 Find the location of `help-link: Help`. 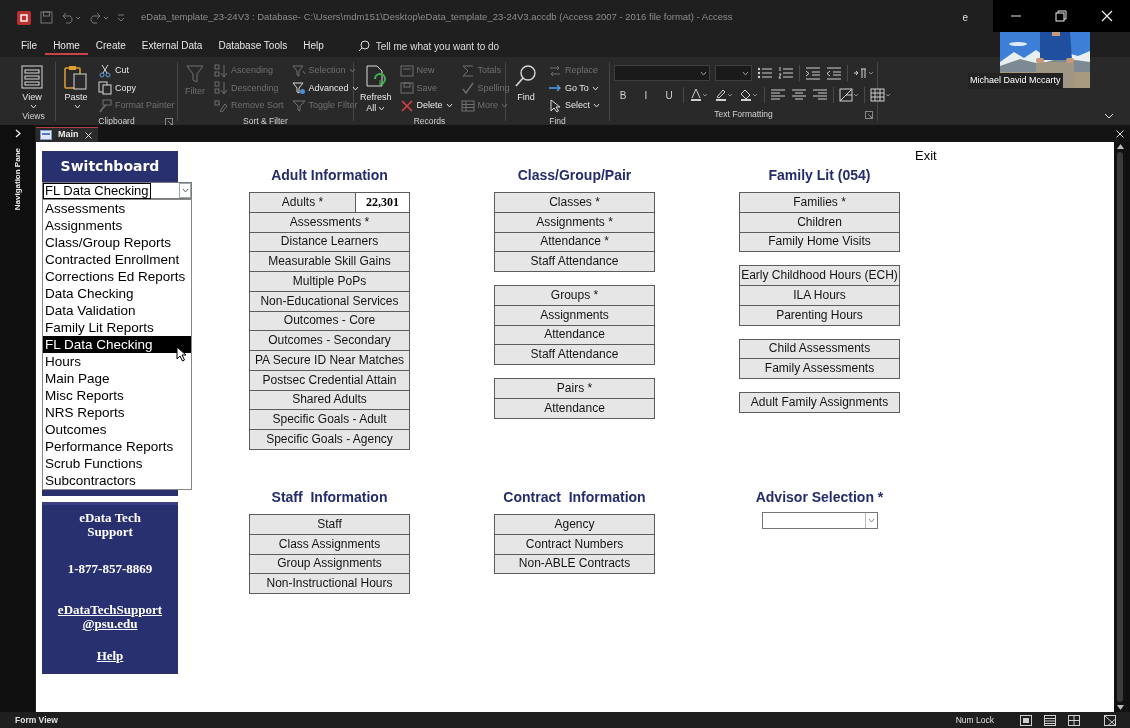

help-link: Help is located at coordinates (110, 656).